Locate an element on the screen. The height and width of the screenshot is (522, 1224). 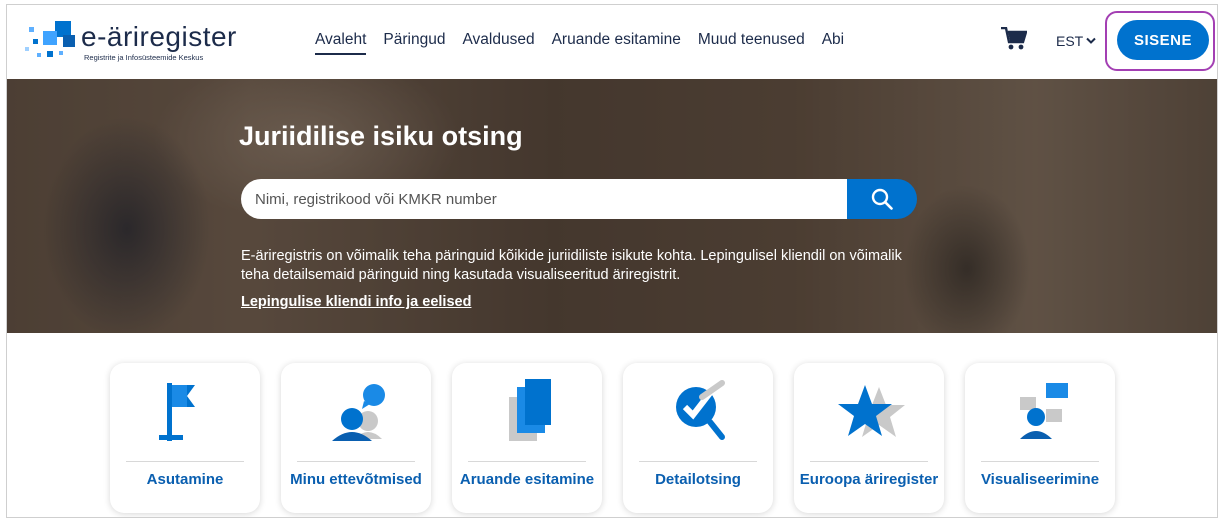
nav-item-aruande-esitamine: Aruande esitamine is located at coordinates (616, 43).